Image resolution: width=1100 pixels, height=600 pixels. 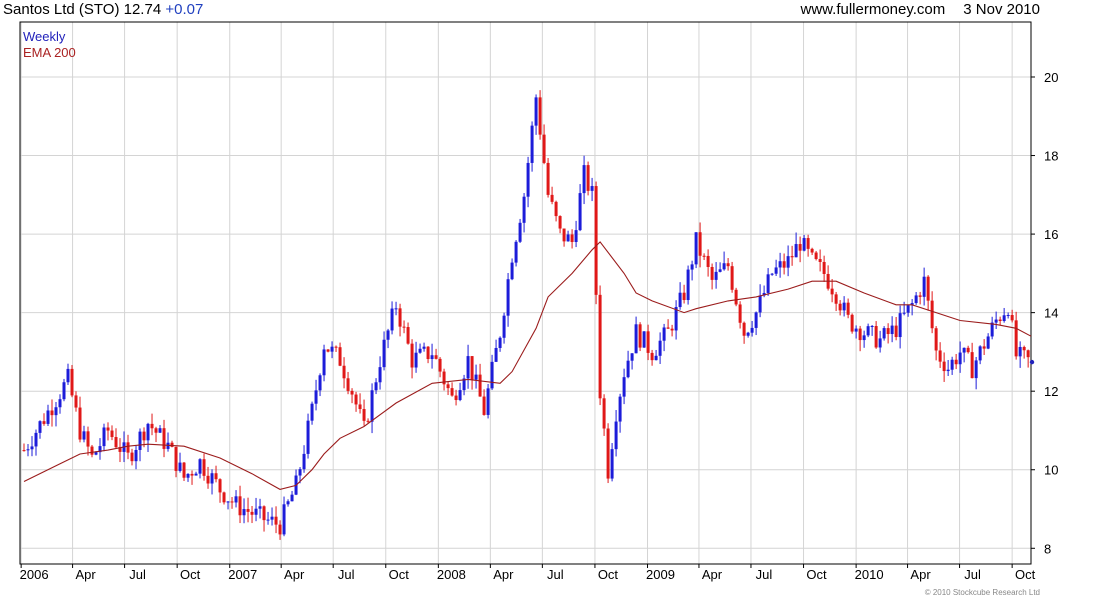 What do you see at coordinates (873, 9) in the screenshot?
I see `source-site: www.fullermoney.com` at bounding box center [873, 9].